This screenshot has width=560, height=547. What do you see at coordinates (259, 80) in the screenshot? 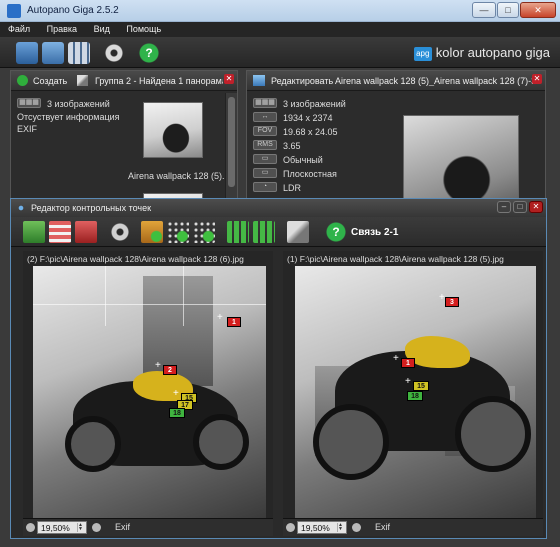
I see `edit-icon` at bounding box center [259, 80].